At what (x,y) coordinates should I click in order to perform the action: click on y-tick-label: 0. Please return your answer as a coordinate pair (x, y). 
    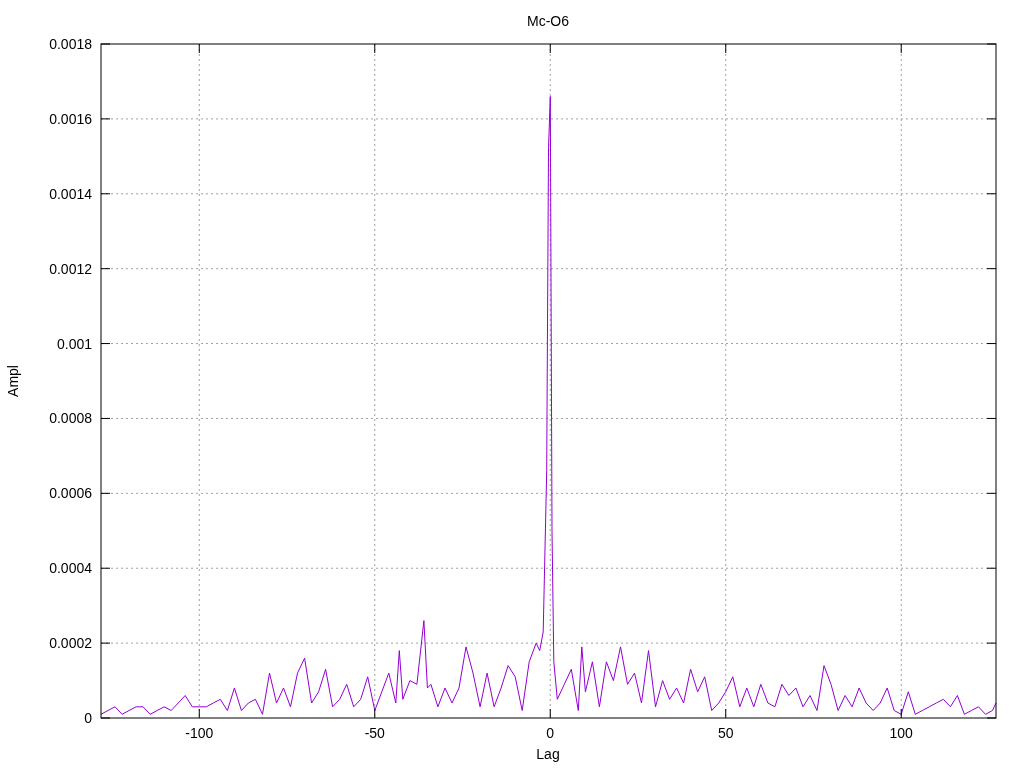
    Looking at the image, I should click on (88, 718).